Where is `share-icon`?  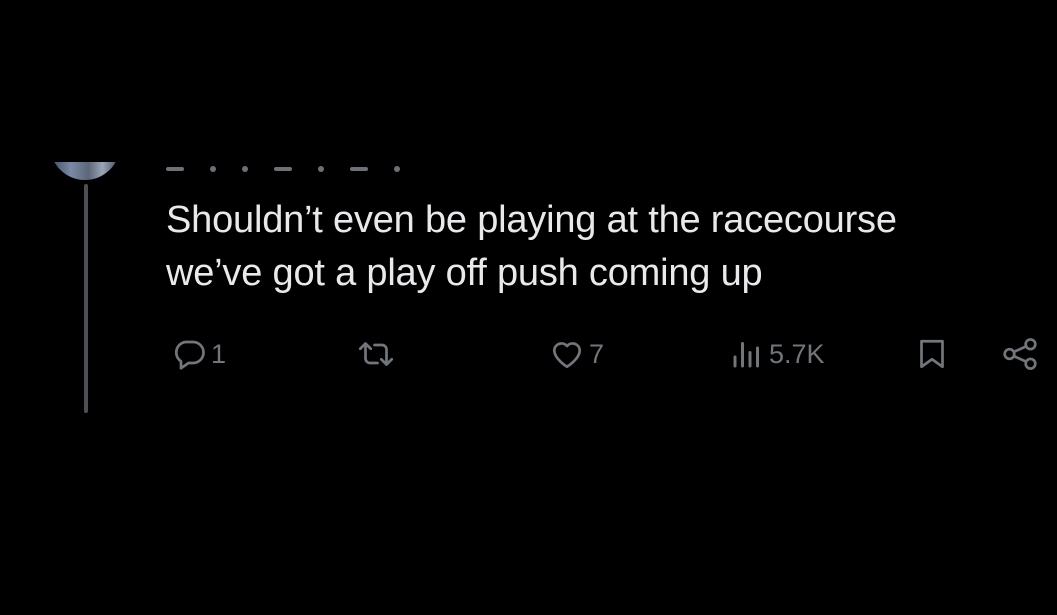 share-icon is located at coordinates (1020, 354).